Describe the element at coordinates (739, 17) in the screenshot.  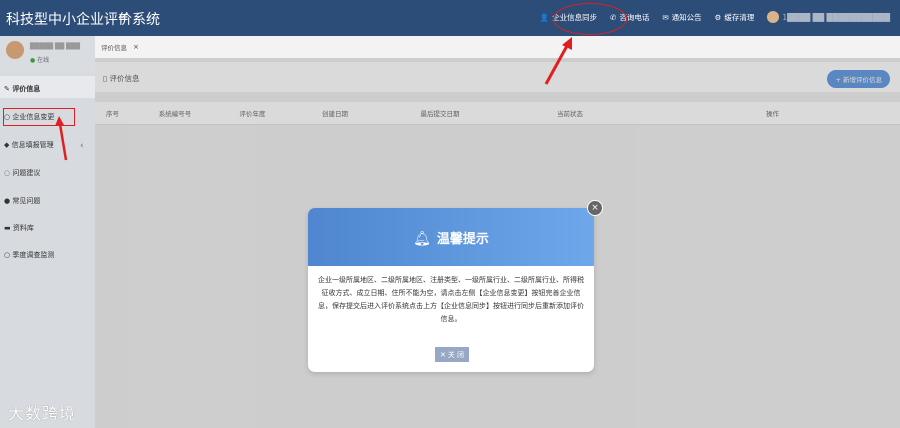
I see `clear-cache-label: 缓存清理` at that location.